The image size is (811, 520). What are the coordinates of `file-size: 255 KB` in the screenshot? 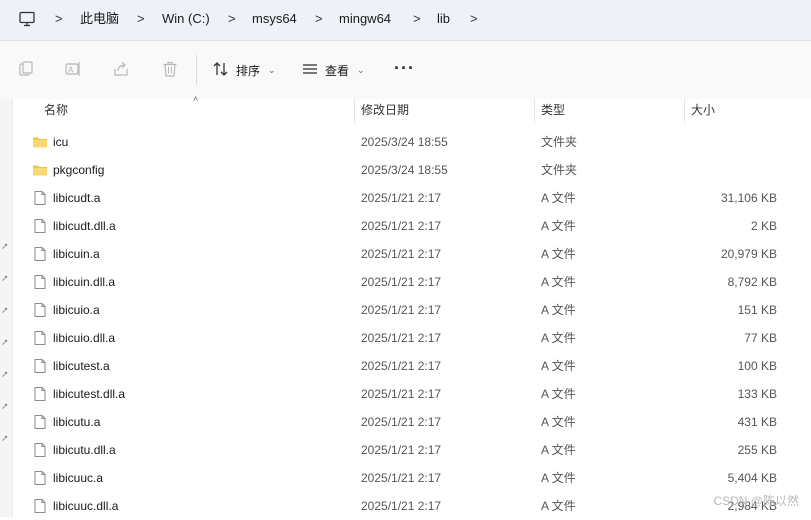 It's located at (757, 450).